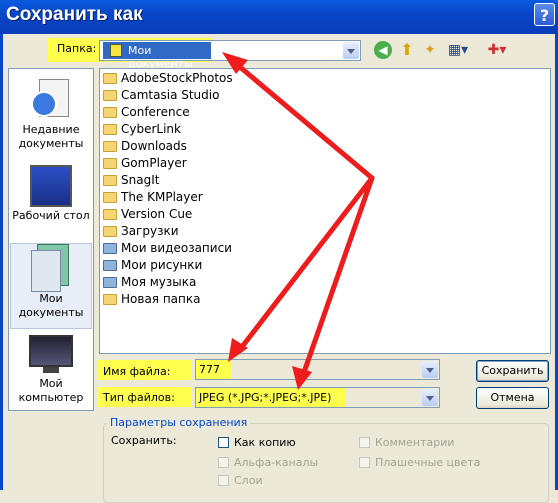 The image size is (558, 503). I want to click on filetype-value: JPEG (*.JPG;*.JPEG;*.JPE), so click(265, 397).